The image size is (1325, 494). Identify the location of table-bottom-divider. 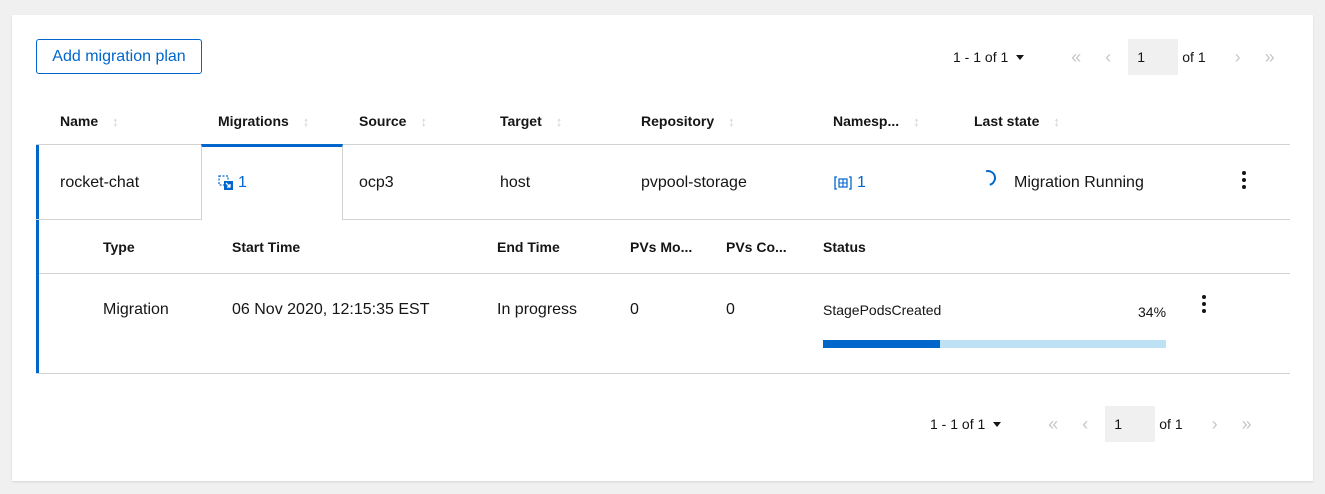
(663, 373).